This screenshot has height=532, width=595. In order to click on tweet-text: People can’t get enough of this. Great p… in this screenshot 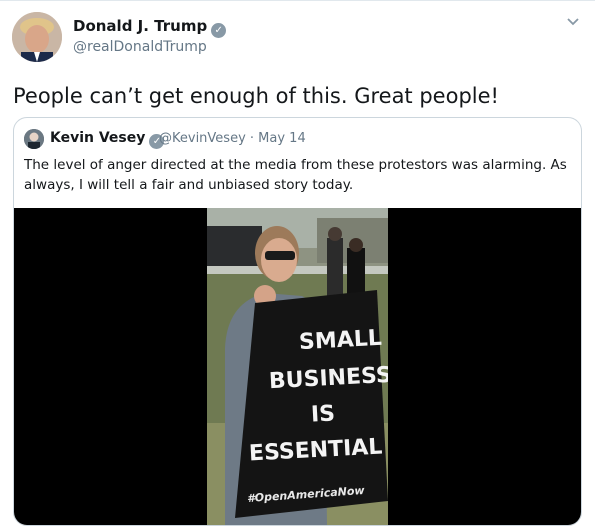, I will do `click(256, 96)`.